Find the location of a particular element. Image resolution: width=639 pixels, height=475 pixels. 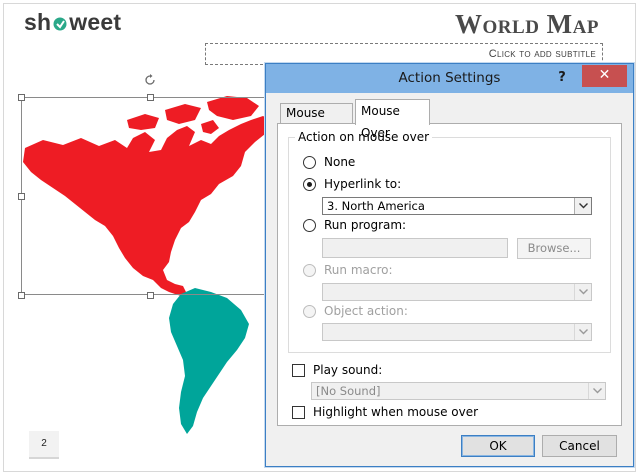

resize-handle-bottom-left is located at coordinates (21, 295).